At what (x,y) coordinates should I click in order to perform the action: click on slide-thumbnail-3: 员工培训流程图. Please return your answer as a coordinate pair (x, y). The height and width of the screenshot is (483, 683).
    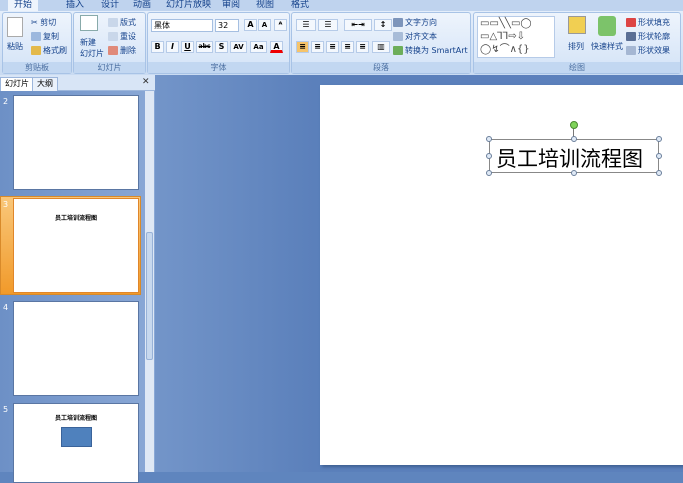
    Looking at the image, I should click on (76, 245).